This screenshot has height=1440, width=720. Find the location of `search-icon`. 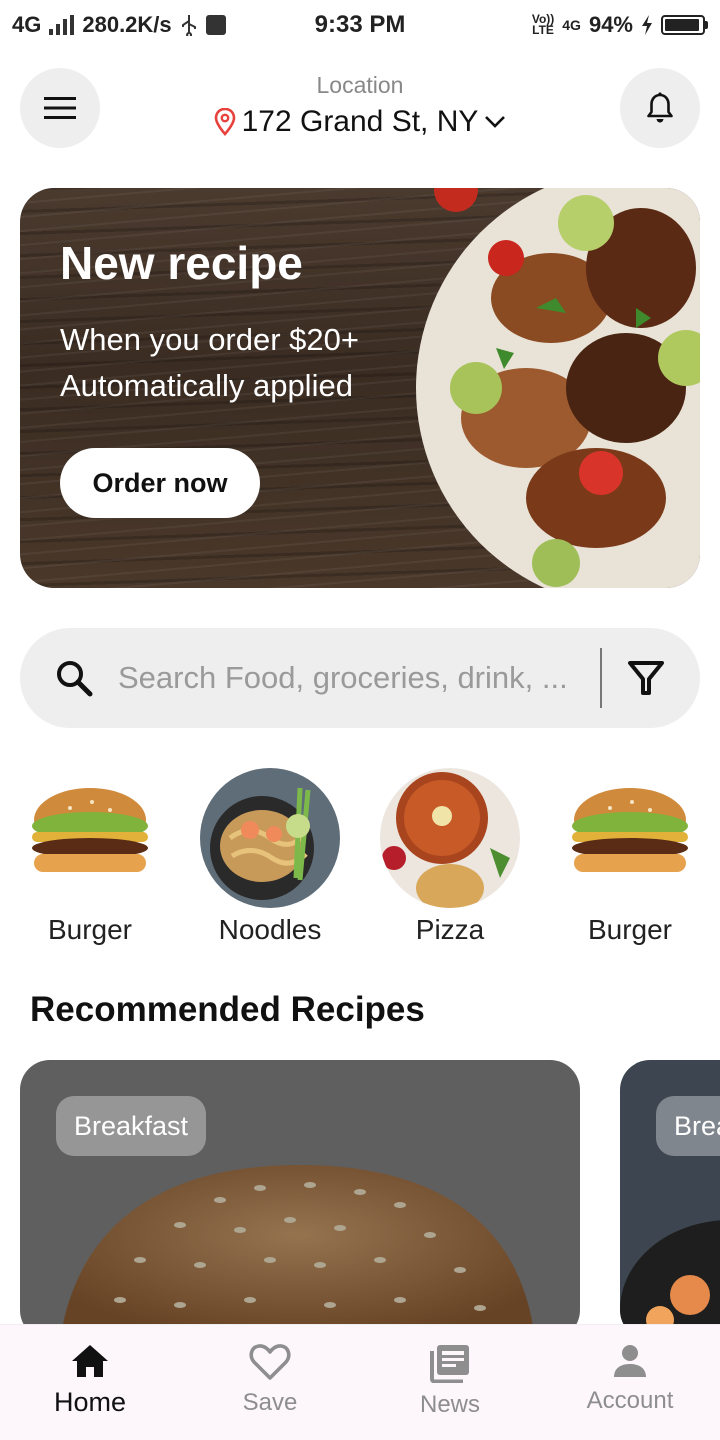

search-icon is located at coordinates (75, 679).